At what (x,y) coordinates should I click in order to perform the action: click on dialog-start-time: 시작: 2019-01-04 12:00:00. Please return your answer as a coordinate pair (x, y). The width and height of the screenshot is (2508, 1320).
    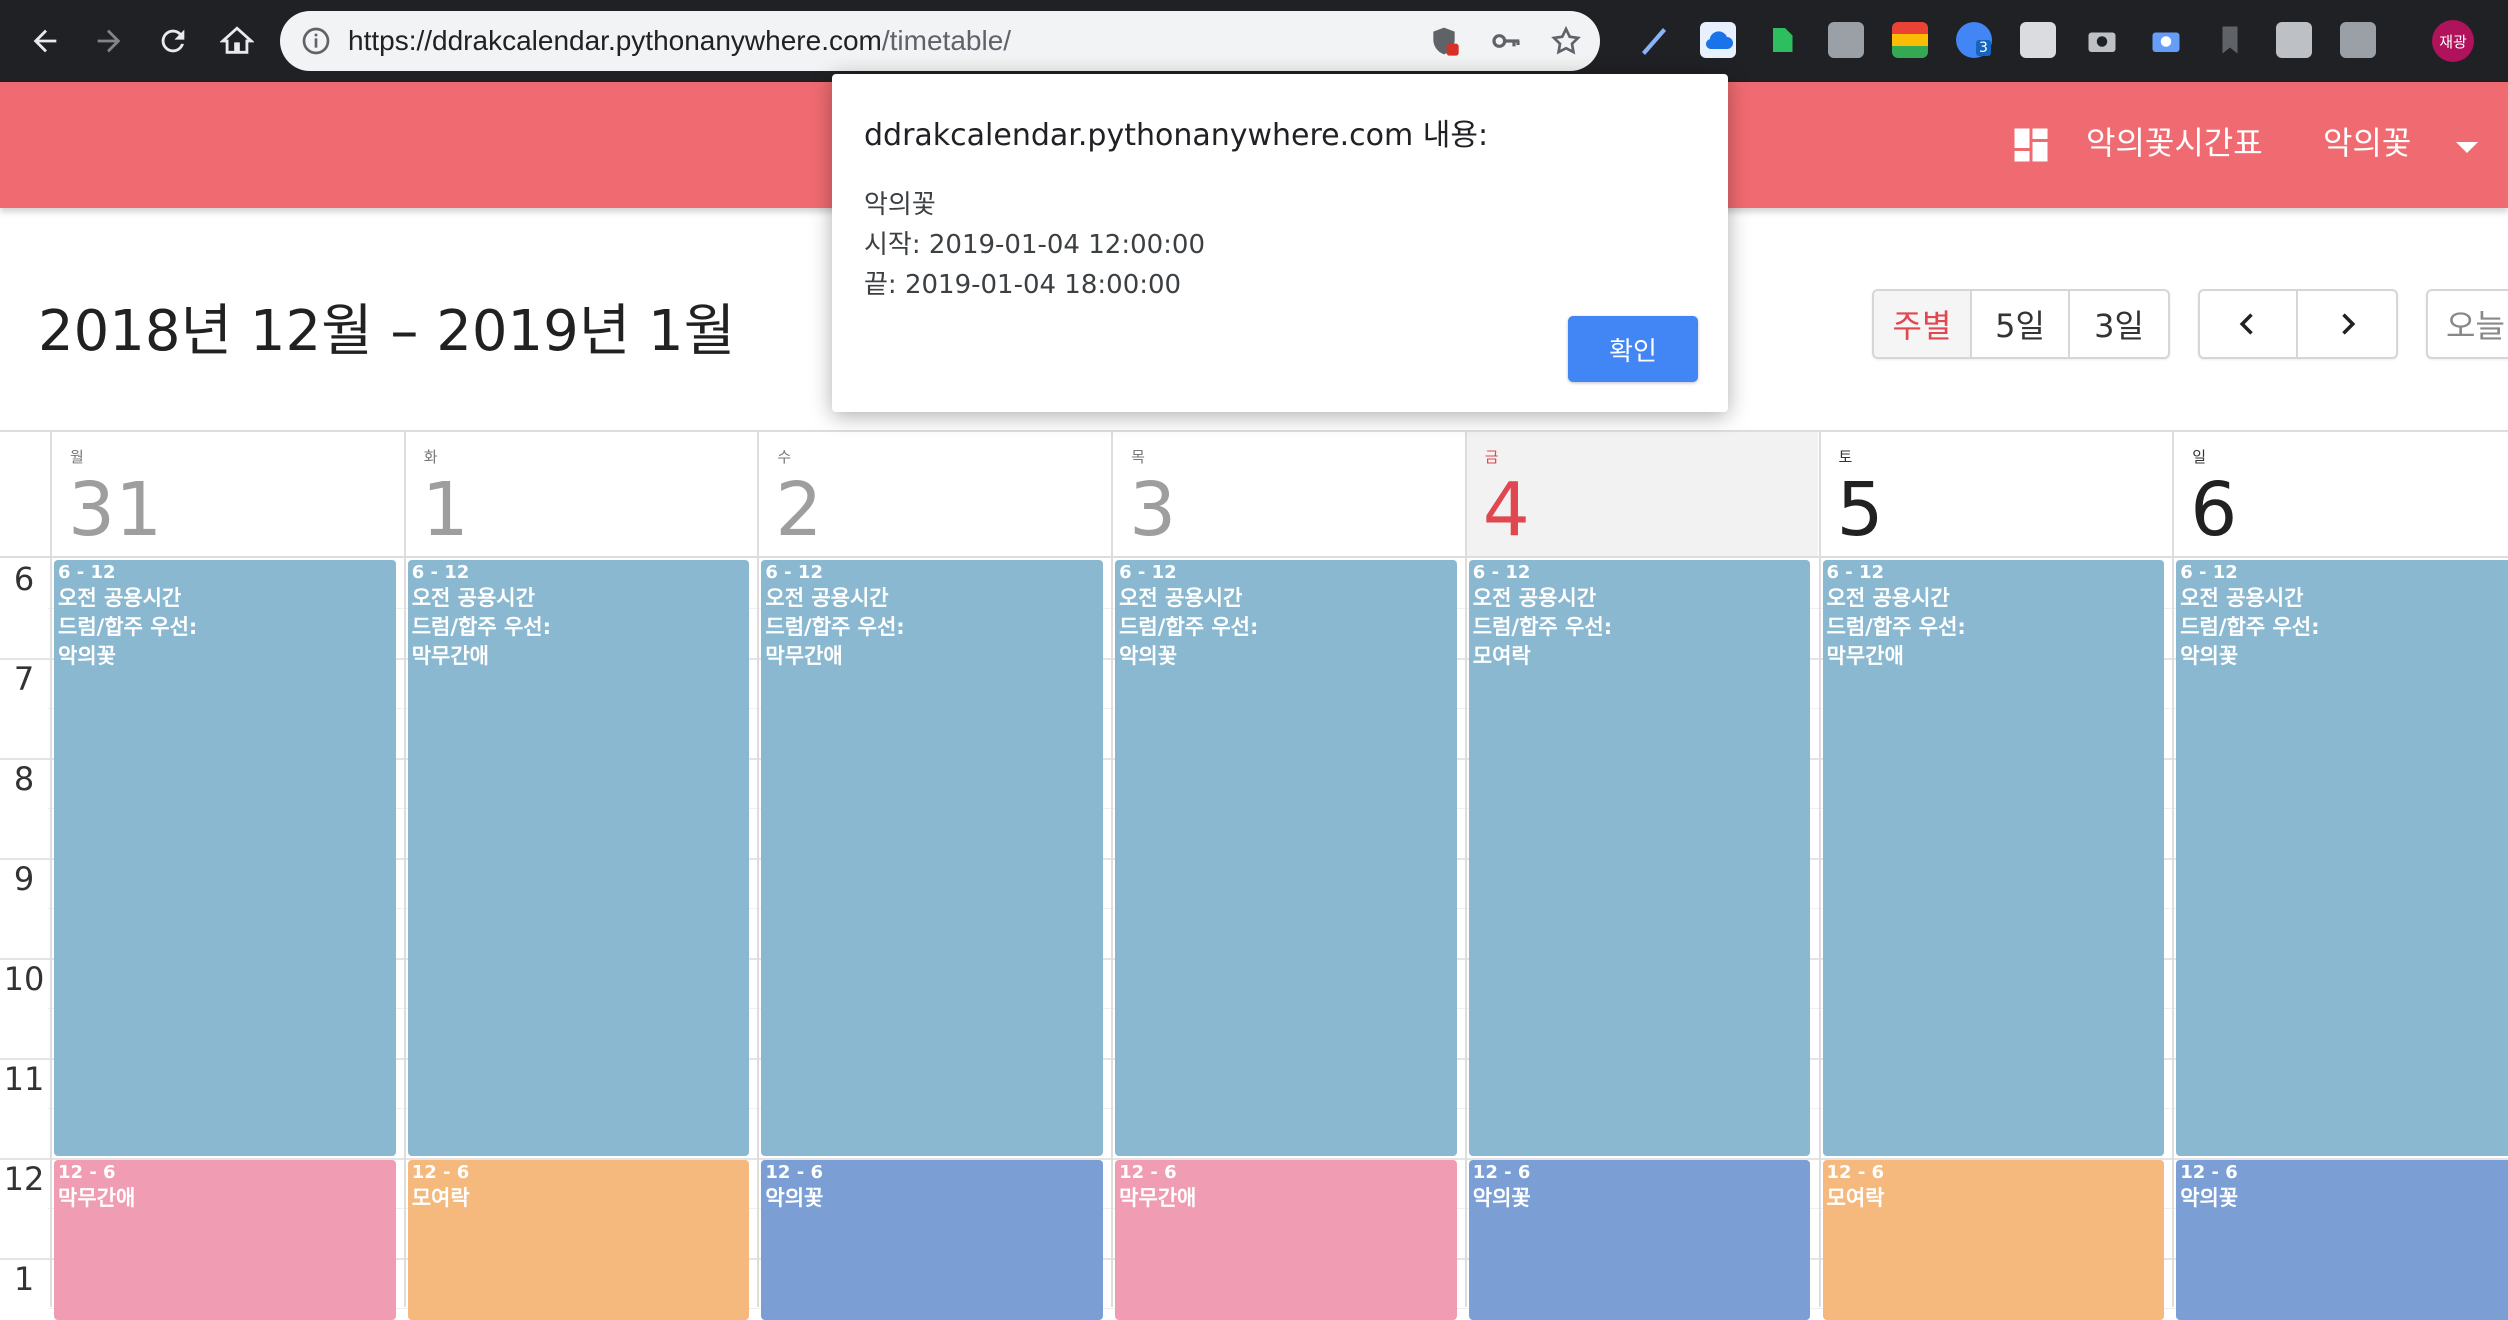
    Looking at the image, I should click on (1035, 245).